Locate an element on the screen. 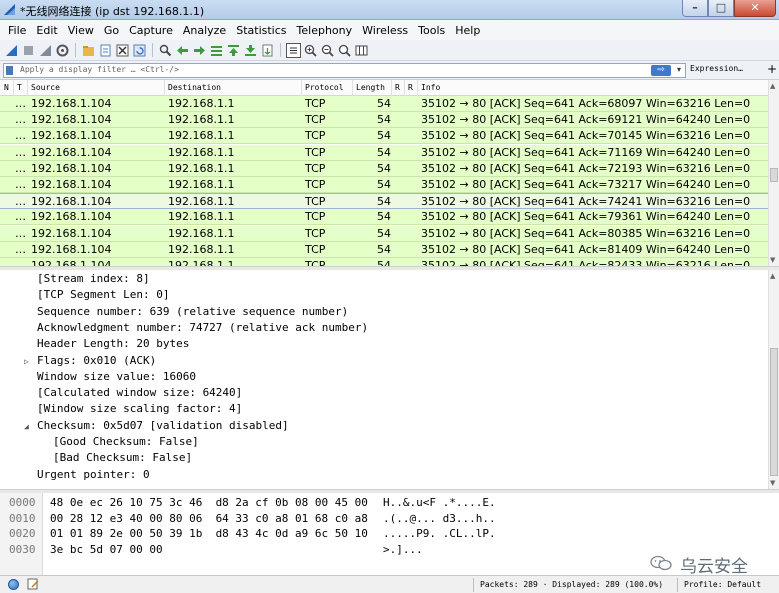  apply-filter-button: ⇨ is located at coordinates (661, 70).